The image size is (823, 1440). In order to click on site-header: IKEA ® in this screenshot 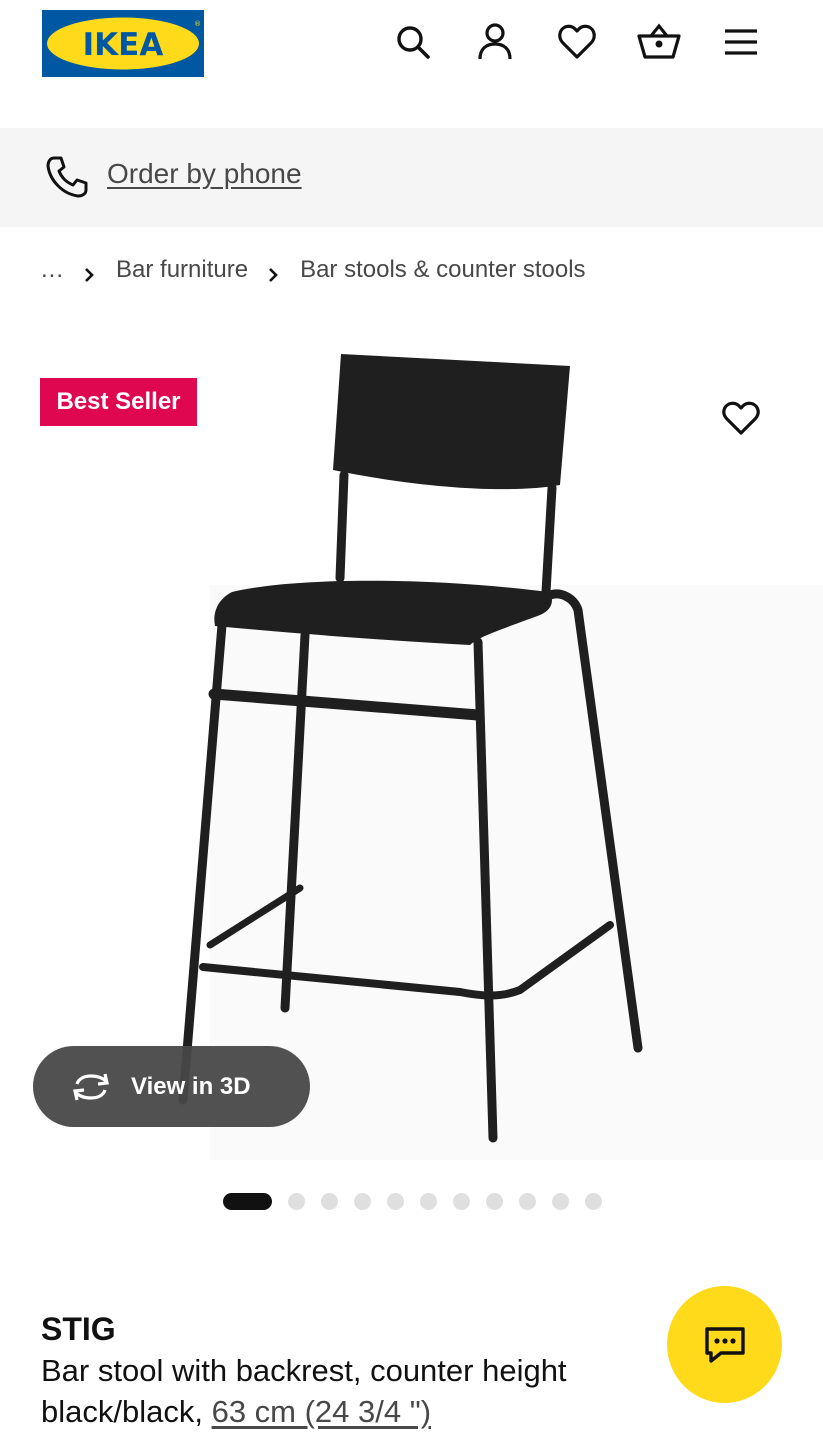, I will do `click(411, 64)`.